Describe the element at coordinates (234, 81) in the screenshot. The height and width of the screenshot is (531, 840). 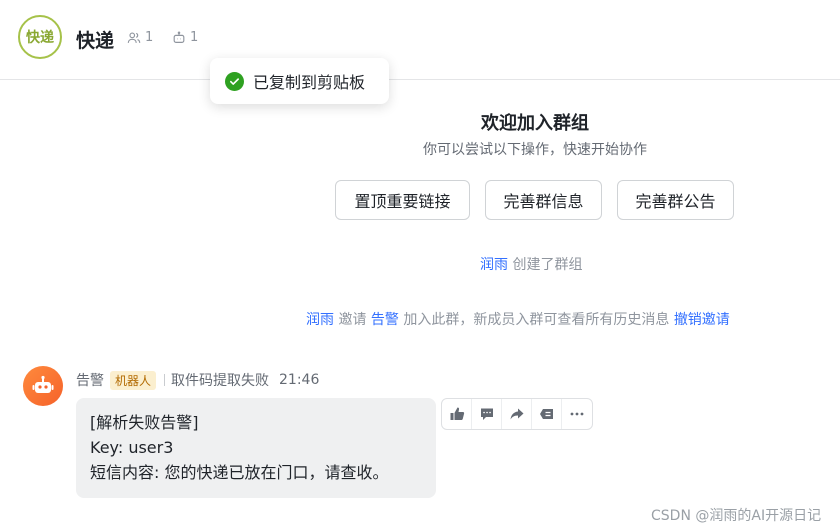
I see `check-circle-icon` at that location.